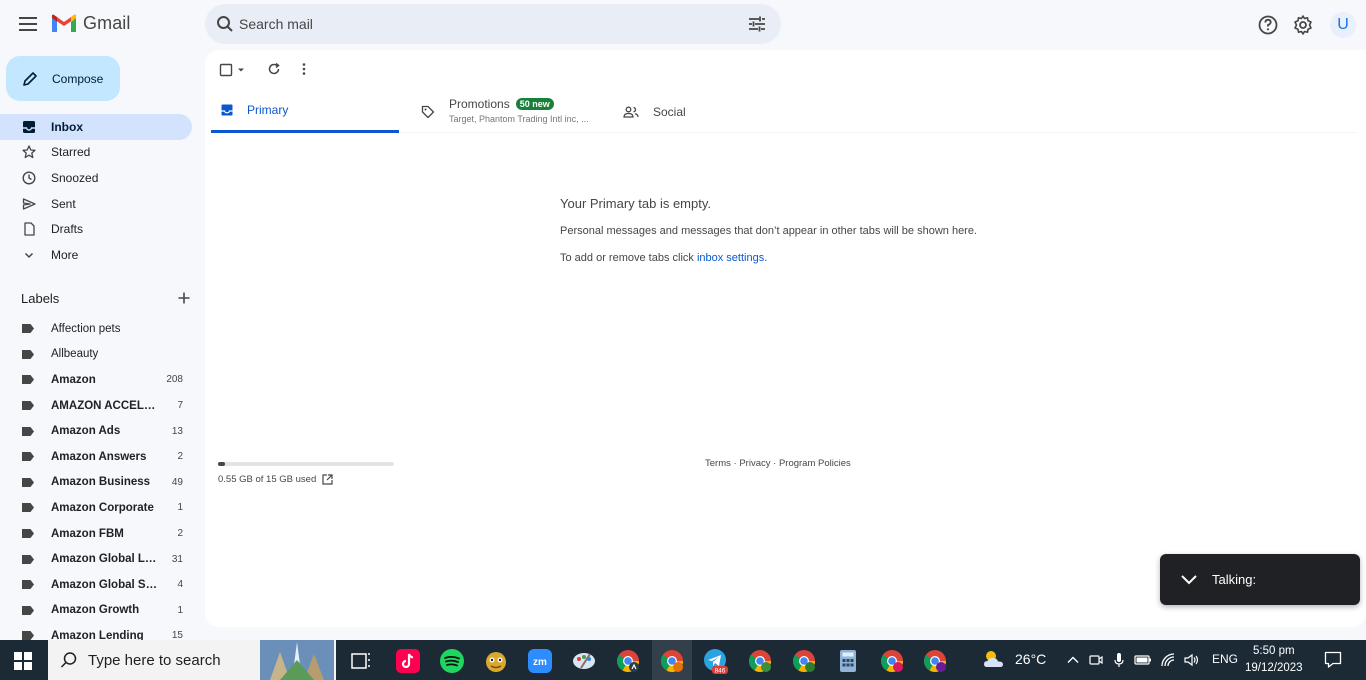 The image size is (1366, 680). I want to click on add-label-icon, so click(184, 298).